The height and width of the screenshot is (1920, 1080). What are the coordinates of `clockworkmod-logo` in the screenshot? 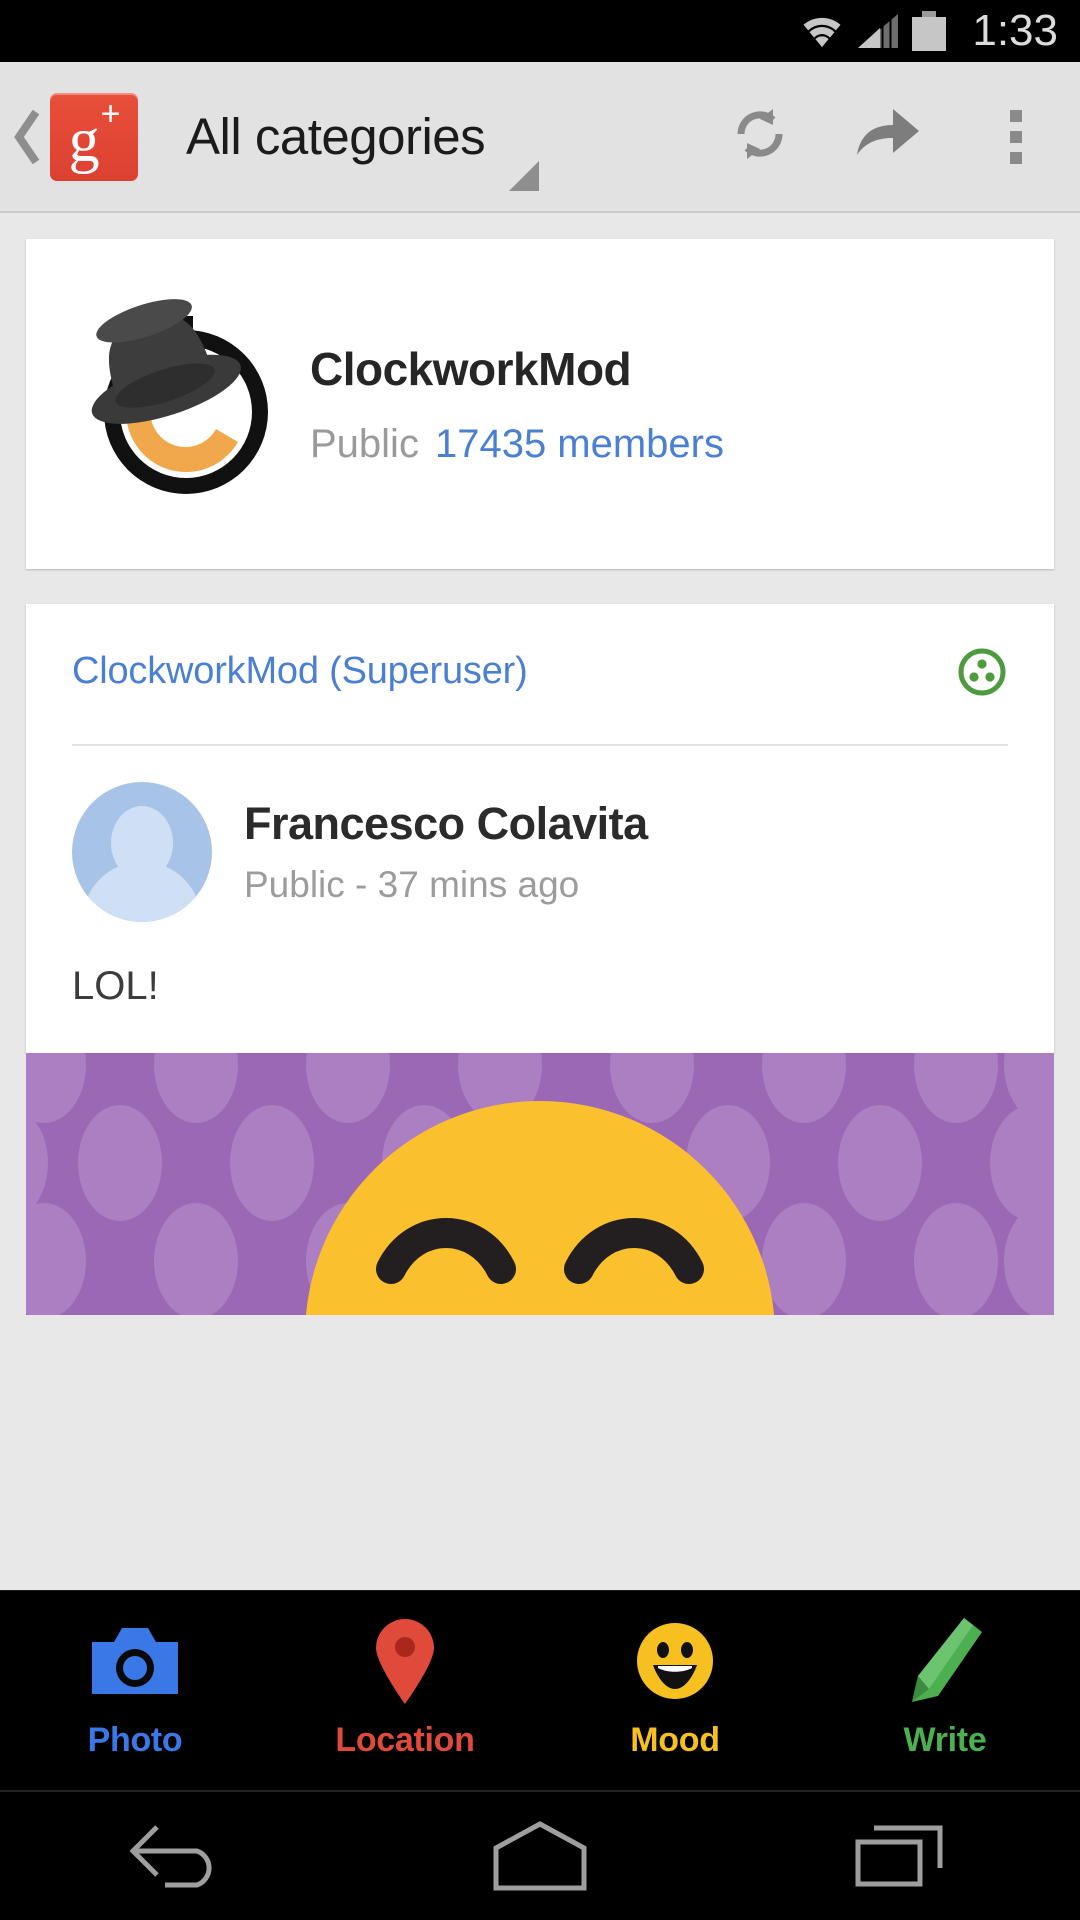 It's located at (184, 404).